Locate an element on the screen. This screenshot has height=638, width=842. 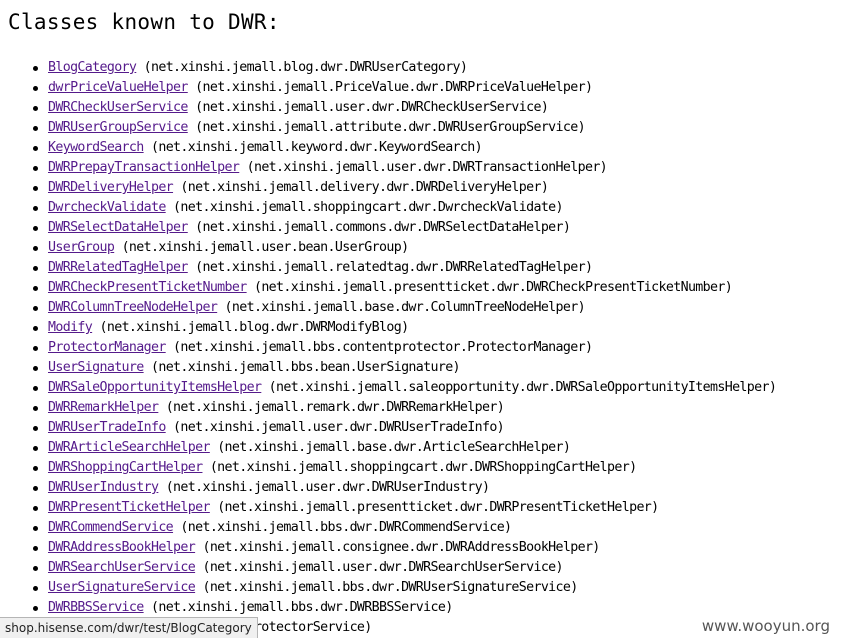
class-path: (net.xinshi.jemall.user.bean.UserGroup) is located at coordinates (265, 247).